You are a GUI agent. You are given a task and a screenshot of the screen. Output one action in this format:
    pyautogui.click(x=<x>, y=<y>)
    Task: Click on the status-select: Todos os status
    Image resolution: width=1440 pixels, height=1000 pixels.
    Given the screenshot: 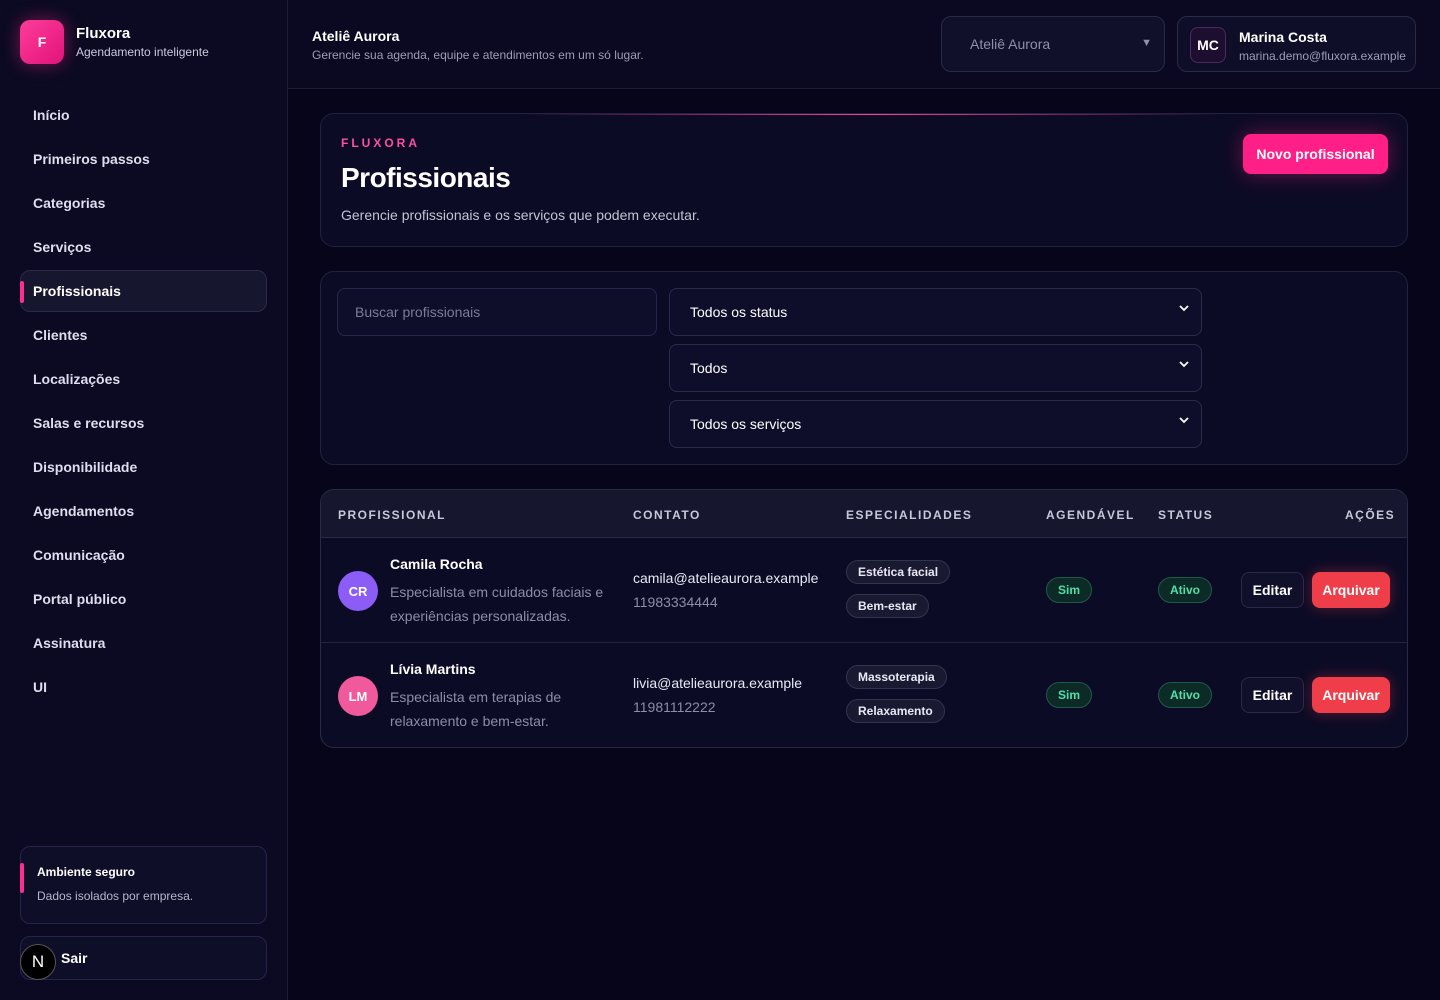 What is the action you would take?
    pyautogui.click(x=935, y=312)
    